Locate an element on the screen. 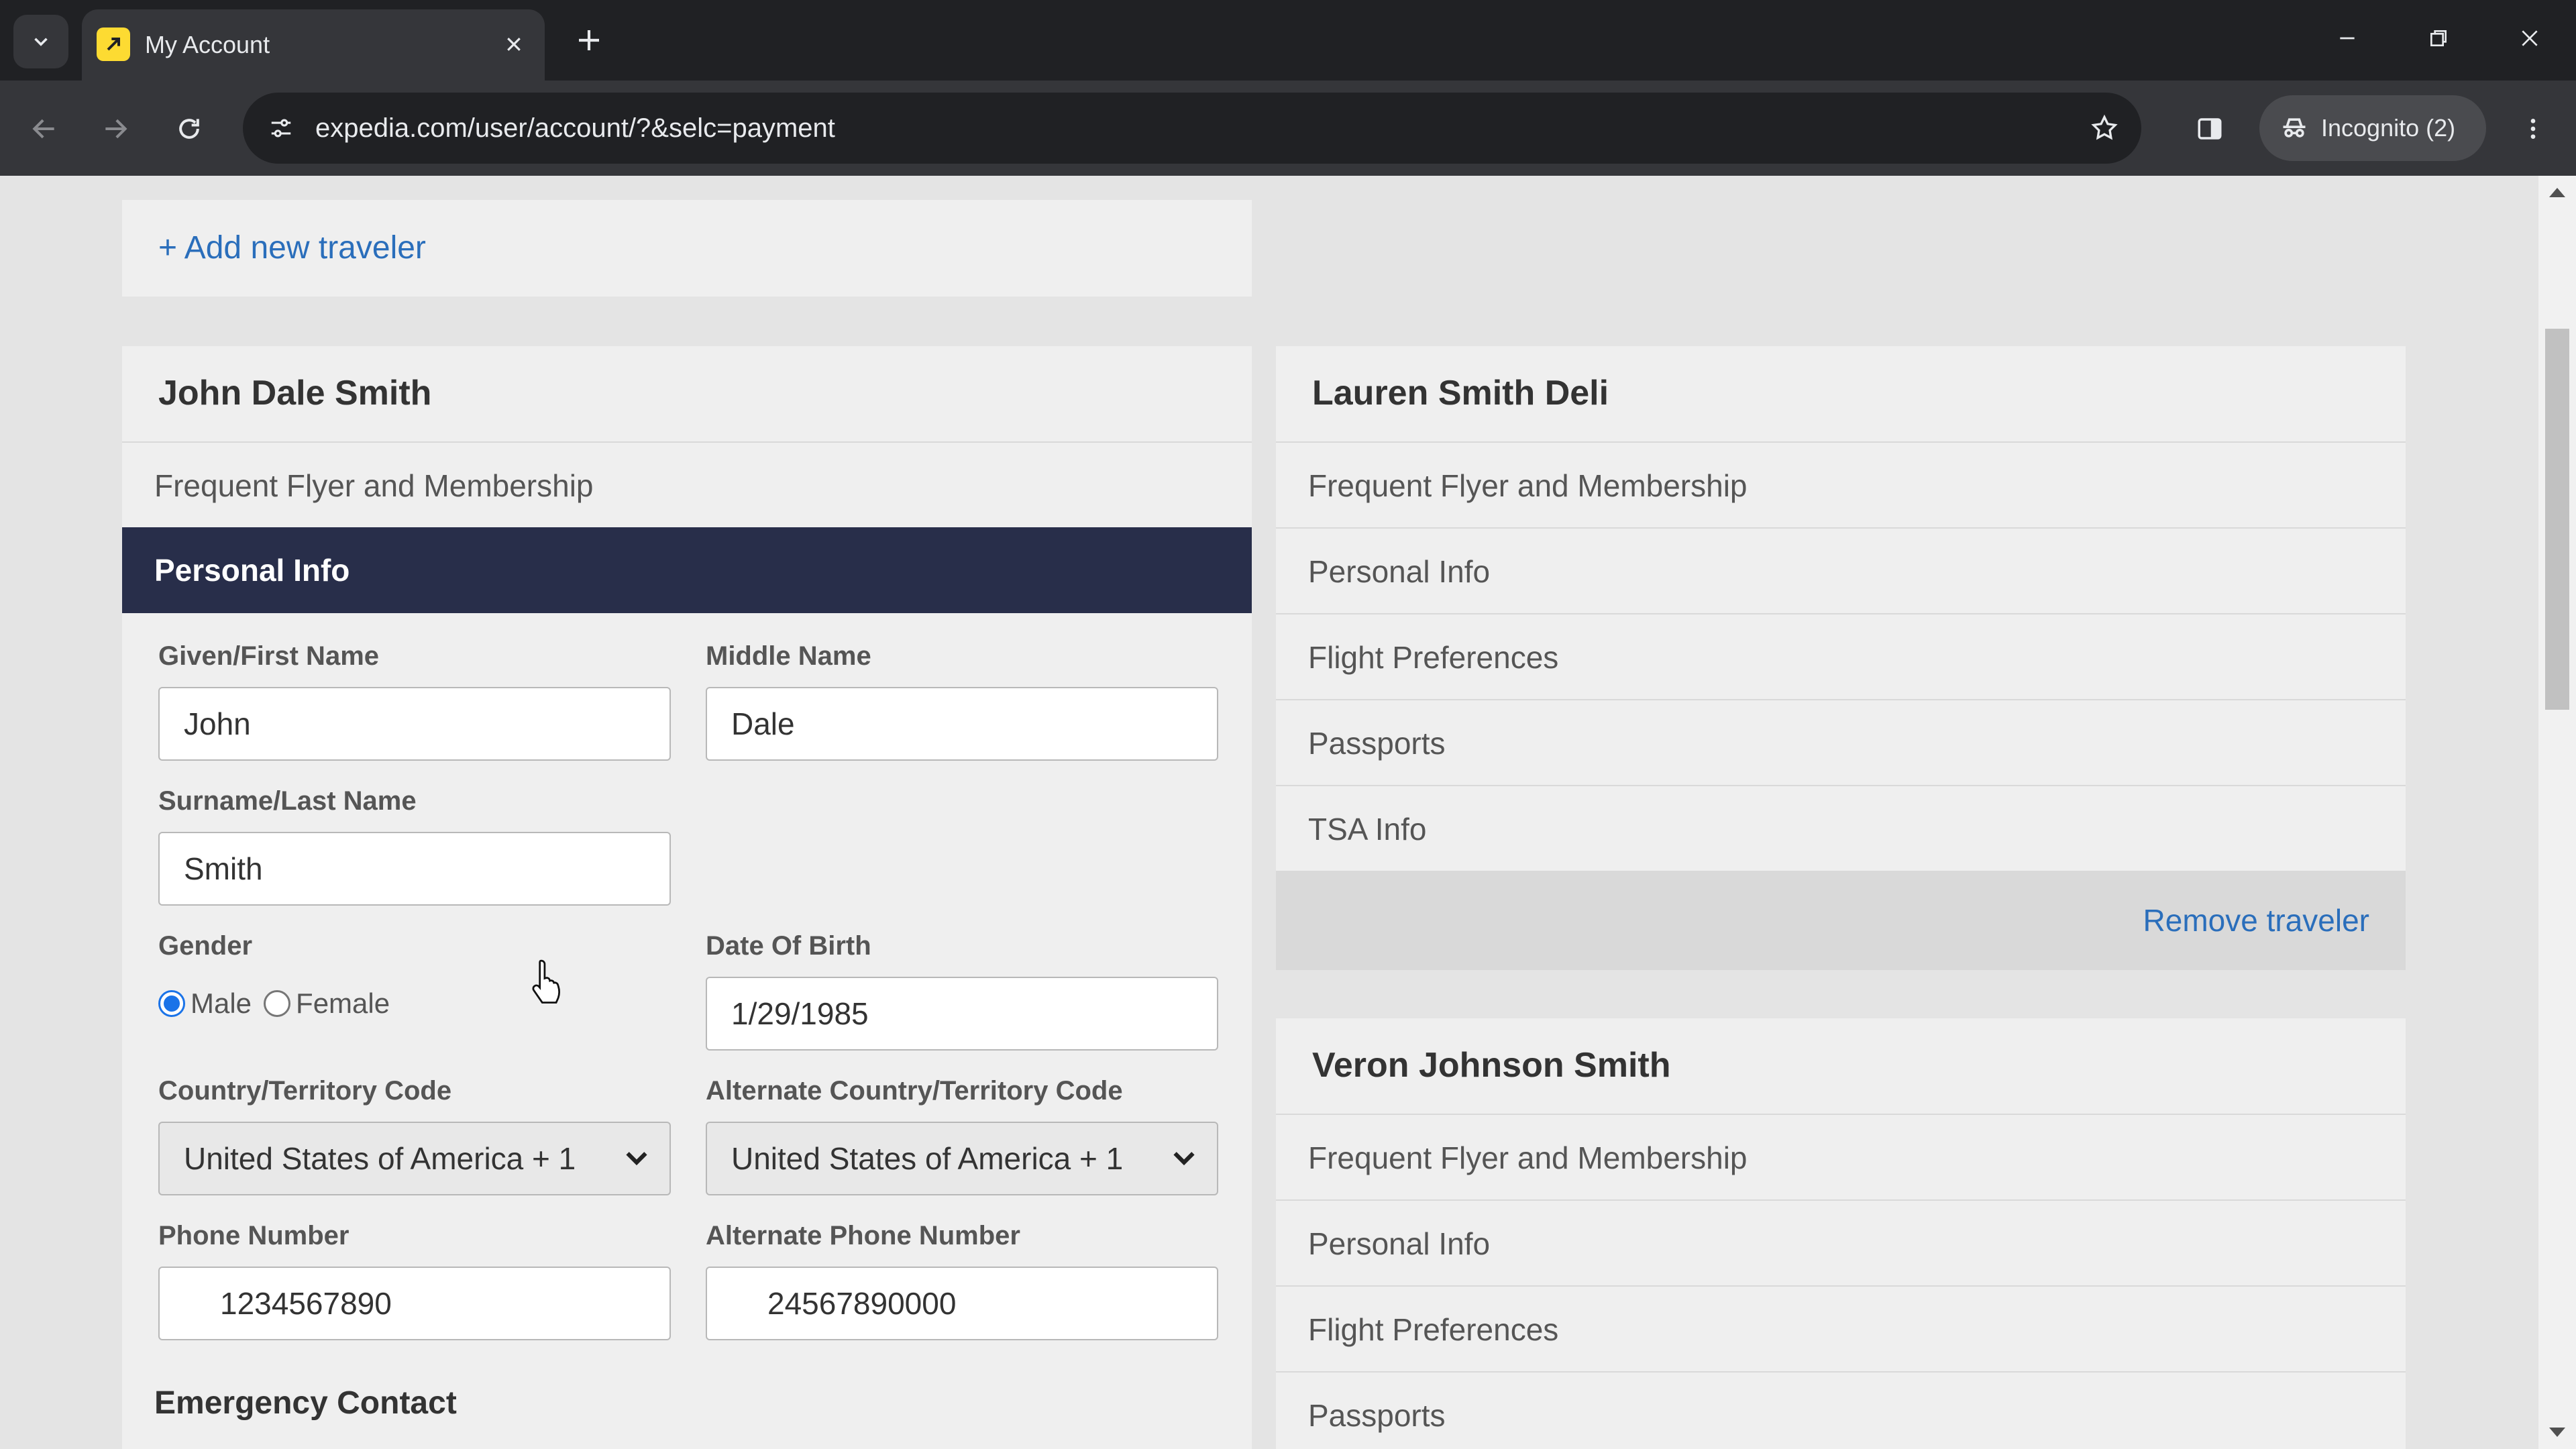  gender-female-radio is located at coordinates (277, 1003).